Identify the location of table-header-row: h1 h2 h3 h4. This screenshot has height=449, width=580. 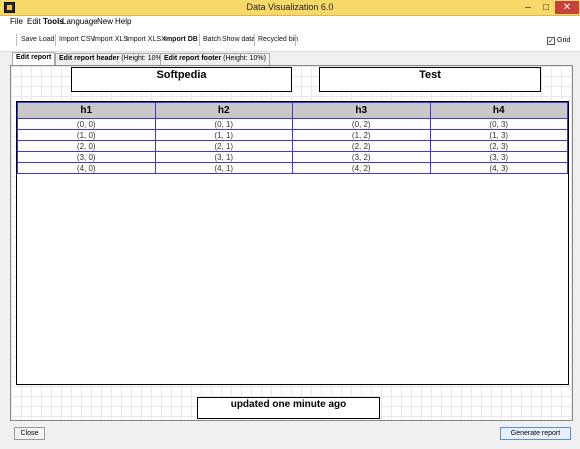
(292, 110).